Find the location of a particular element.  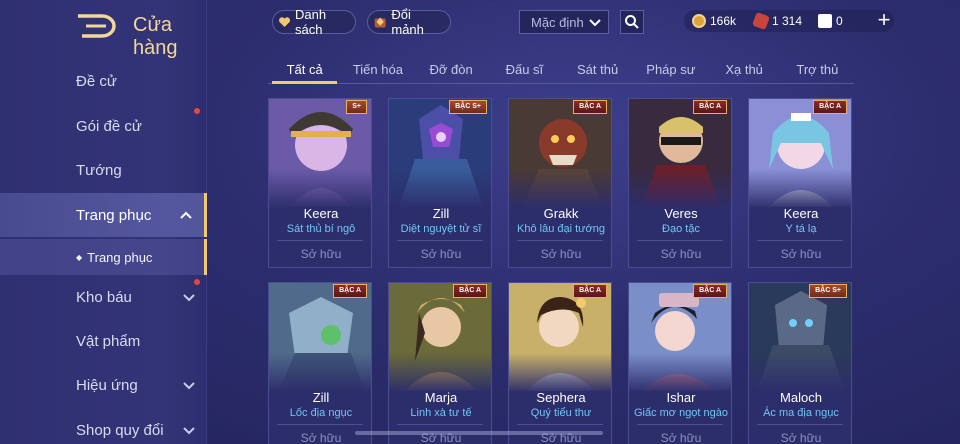

sidebar-item-heroes: Tướng is located at coordinates (103, 170).